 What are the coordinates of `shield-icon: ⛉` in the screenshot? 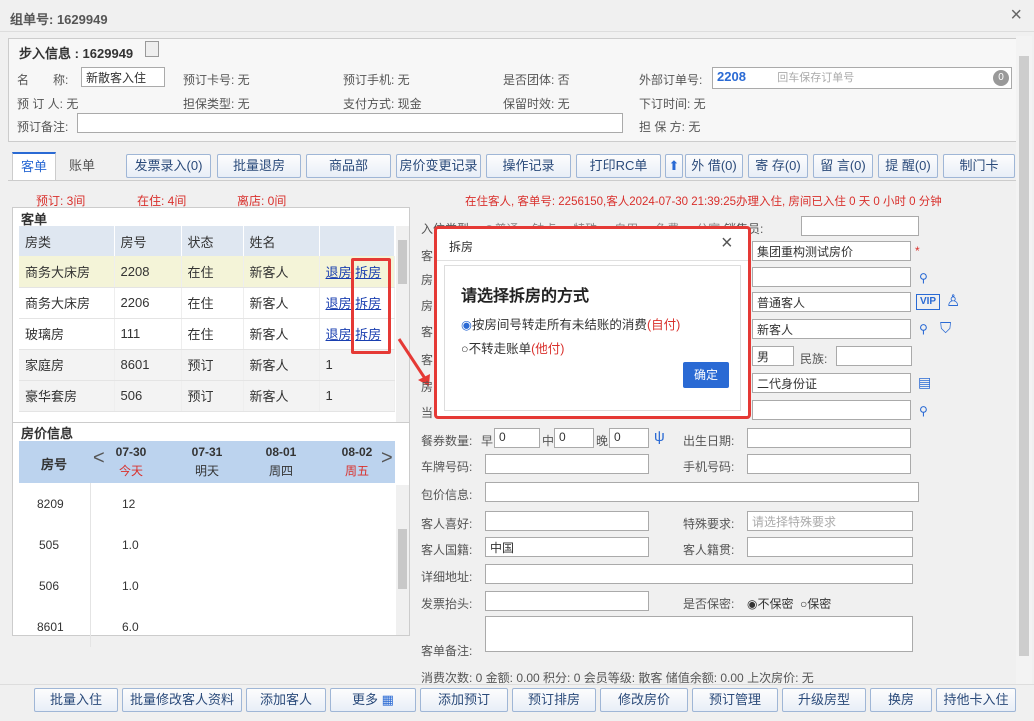 It's located at (945, 328).